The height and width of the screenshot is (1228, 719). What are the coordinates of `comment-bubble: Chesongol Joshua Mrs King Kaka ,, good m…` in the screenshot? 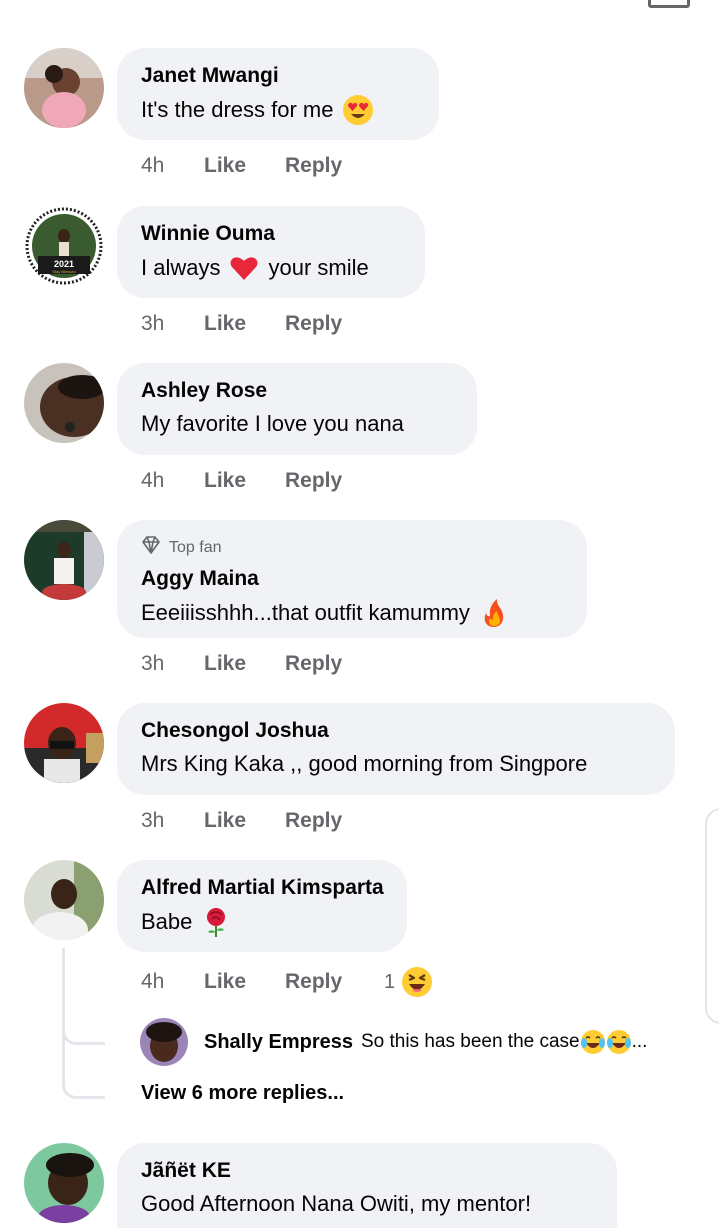 It's located at (396, 749).